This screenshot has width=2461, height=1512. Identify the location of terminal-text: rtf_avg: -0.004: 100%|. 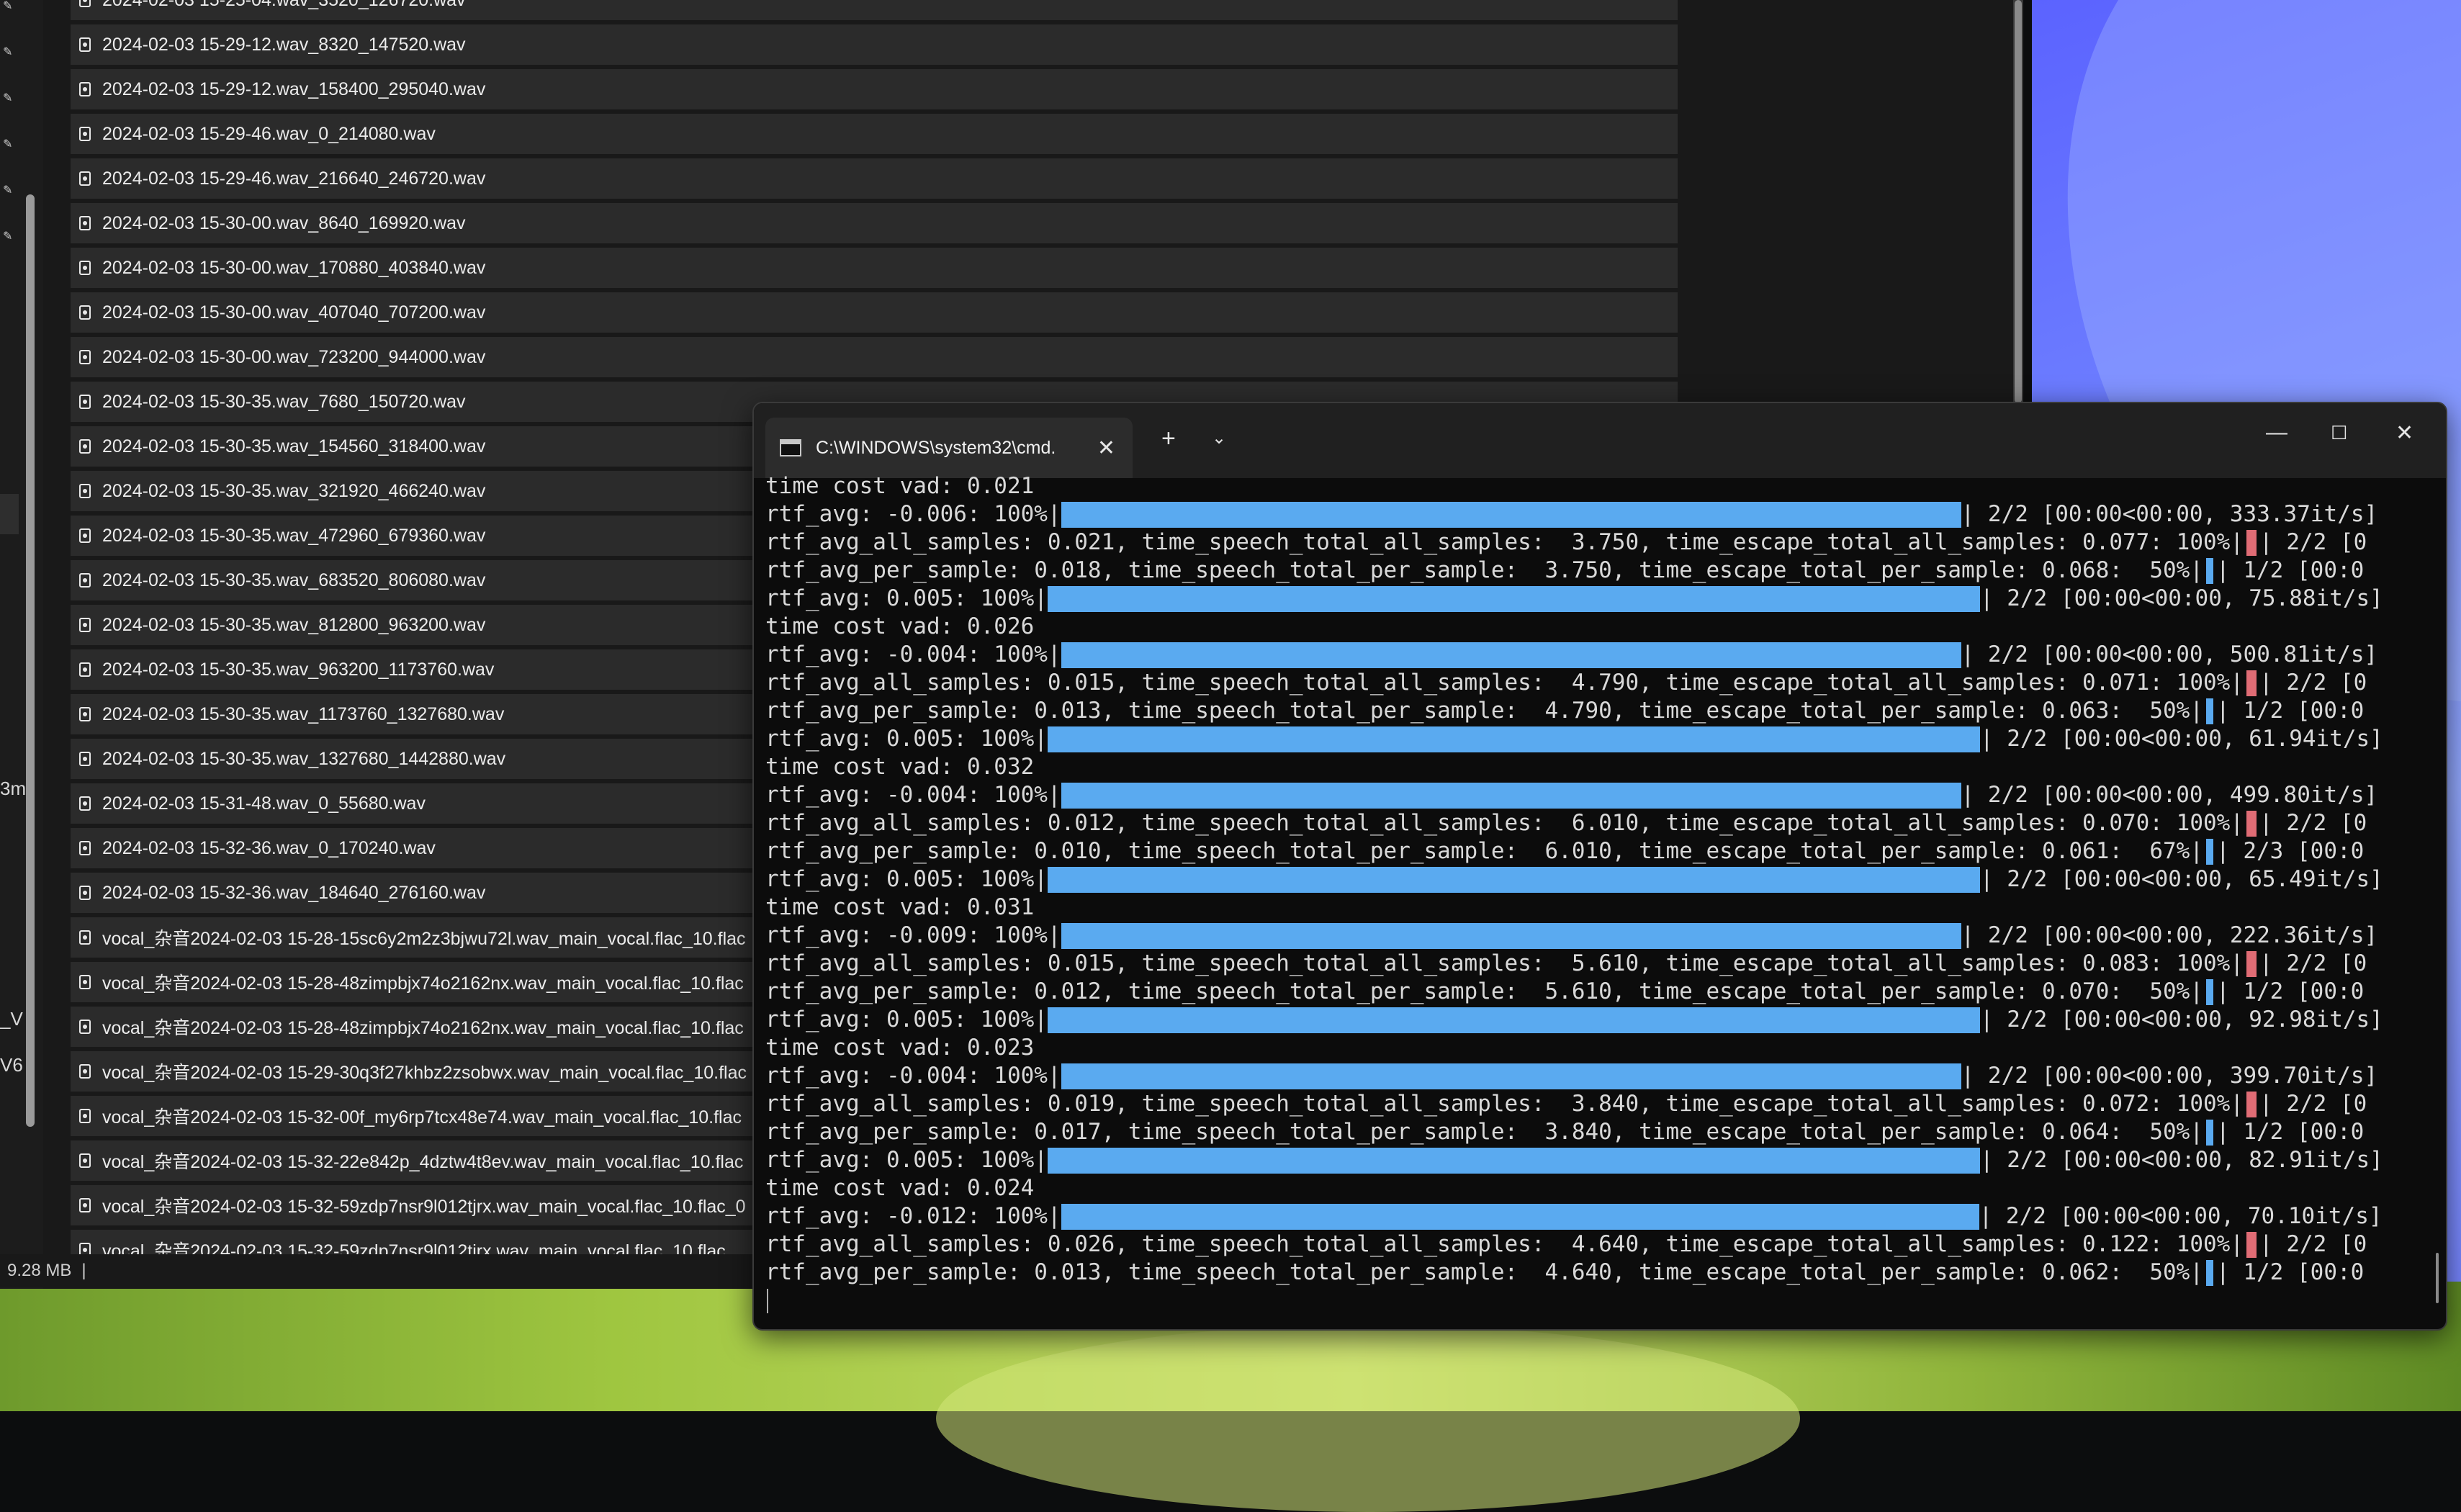
(913, 654).